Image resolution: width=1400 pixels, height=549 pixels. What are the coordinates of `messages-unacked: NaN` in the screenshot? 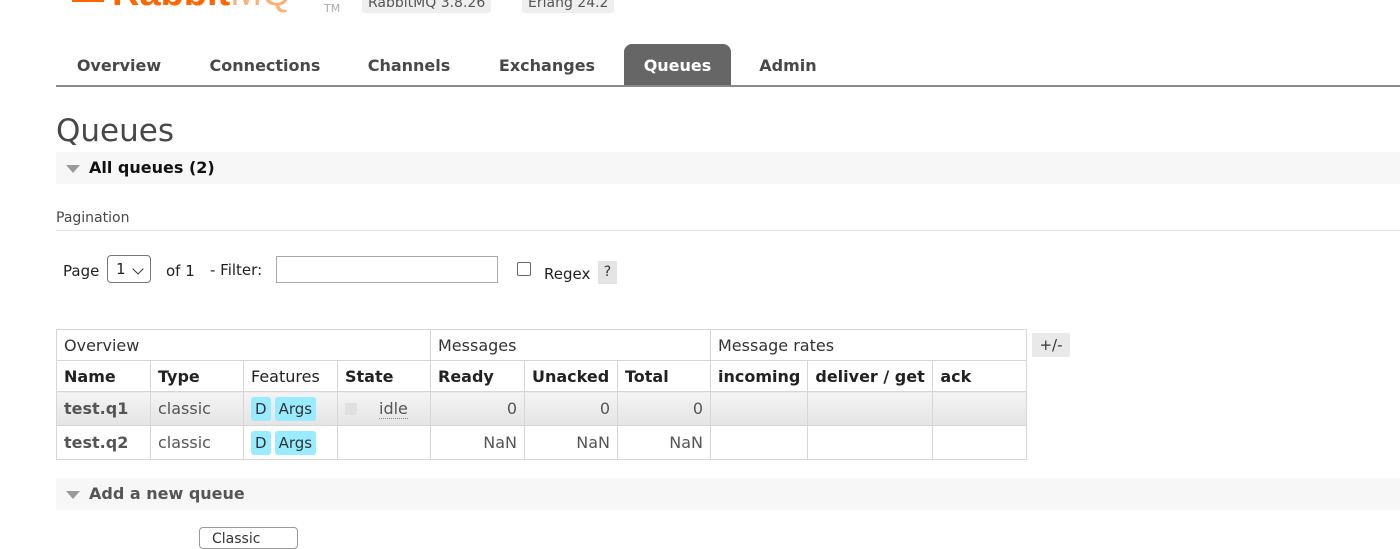 It's located at (571, 442).